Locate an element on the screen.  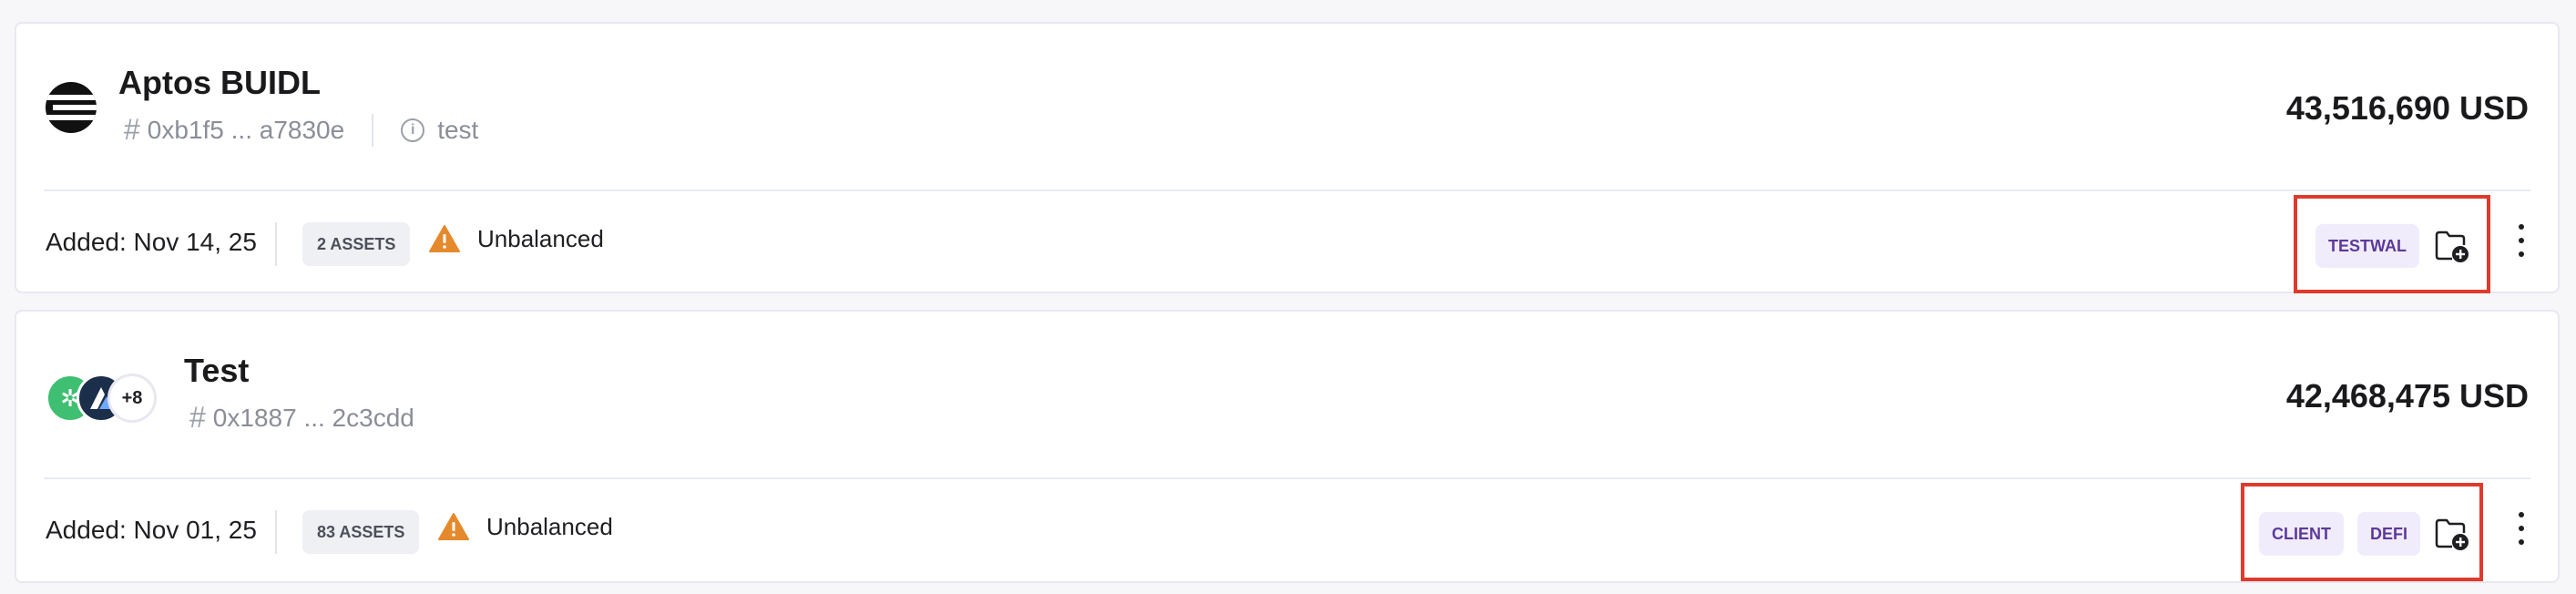
wallet-meta: # 0xb1f5 ... a7830e i test is located at coordinates (301, 130).